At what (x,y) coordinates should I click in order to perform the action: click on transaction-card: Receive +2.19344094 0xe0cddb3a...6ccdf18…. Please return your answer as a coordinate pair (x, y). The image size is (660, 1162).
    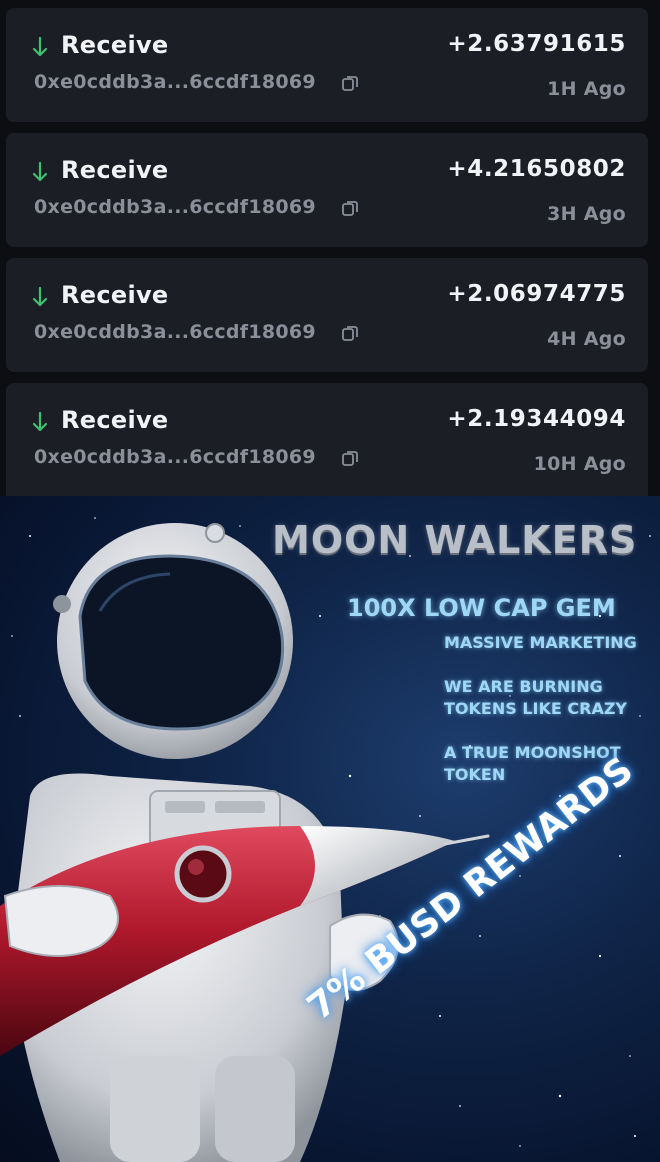
    Looking at the image, I should click on (327, 439).